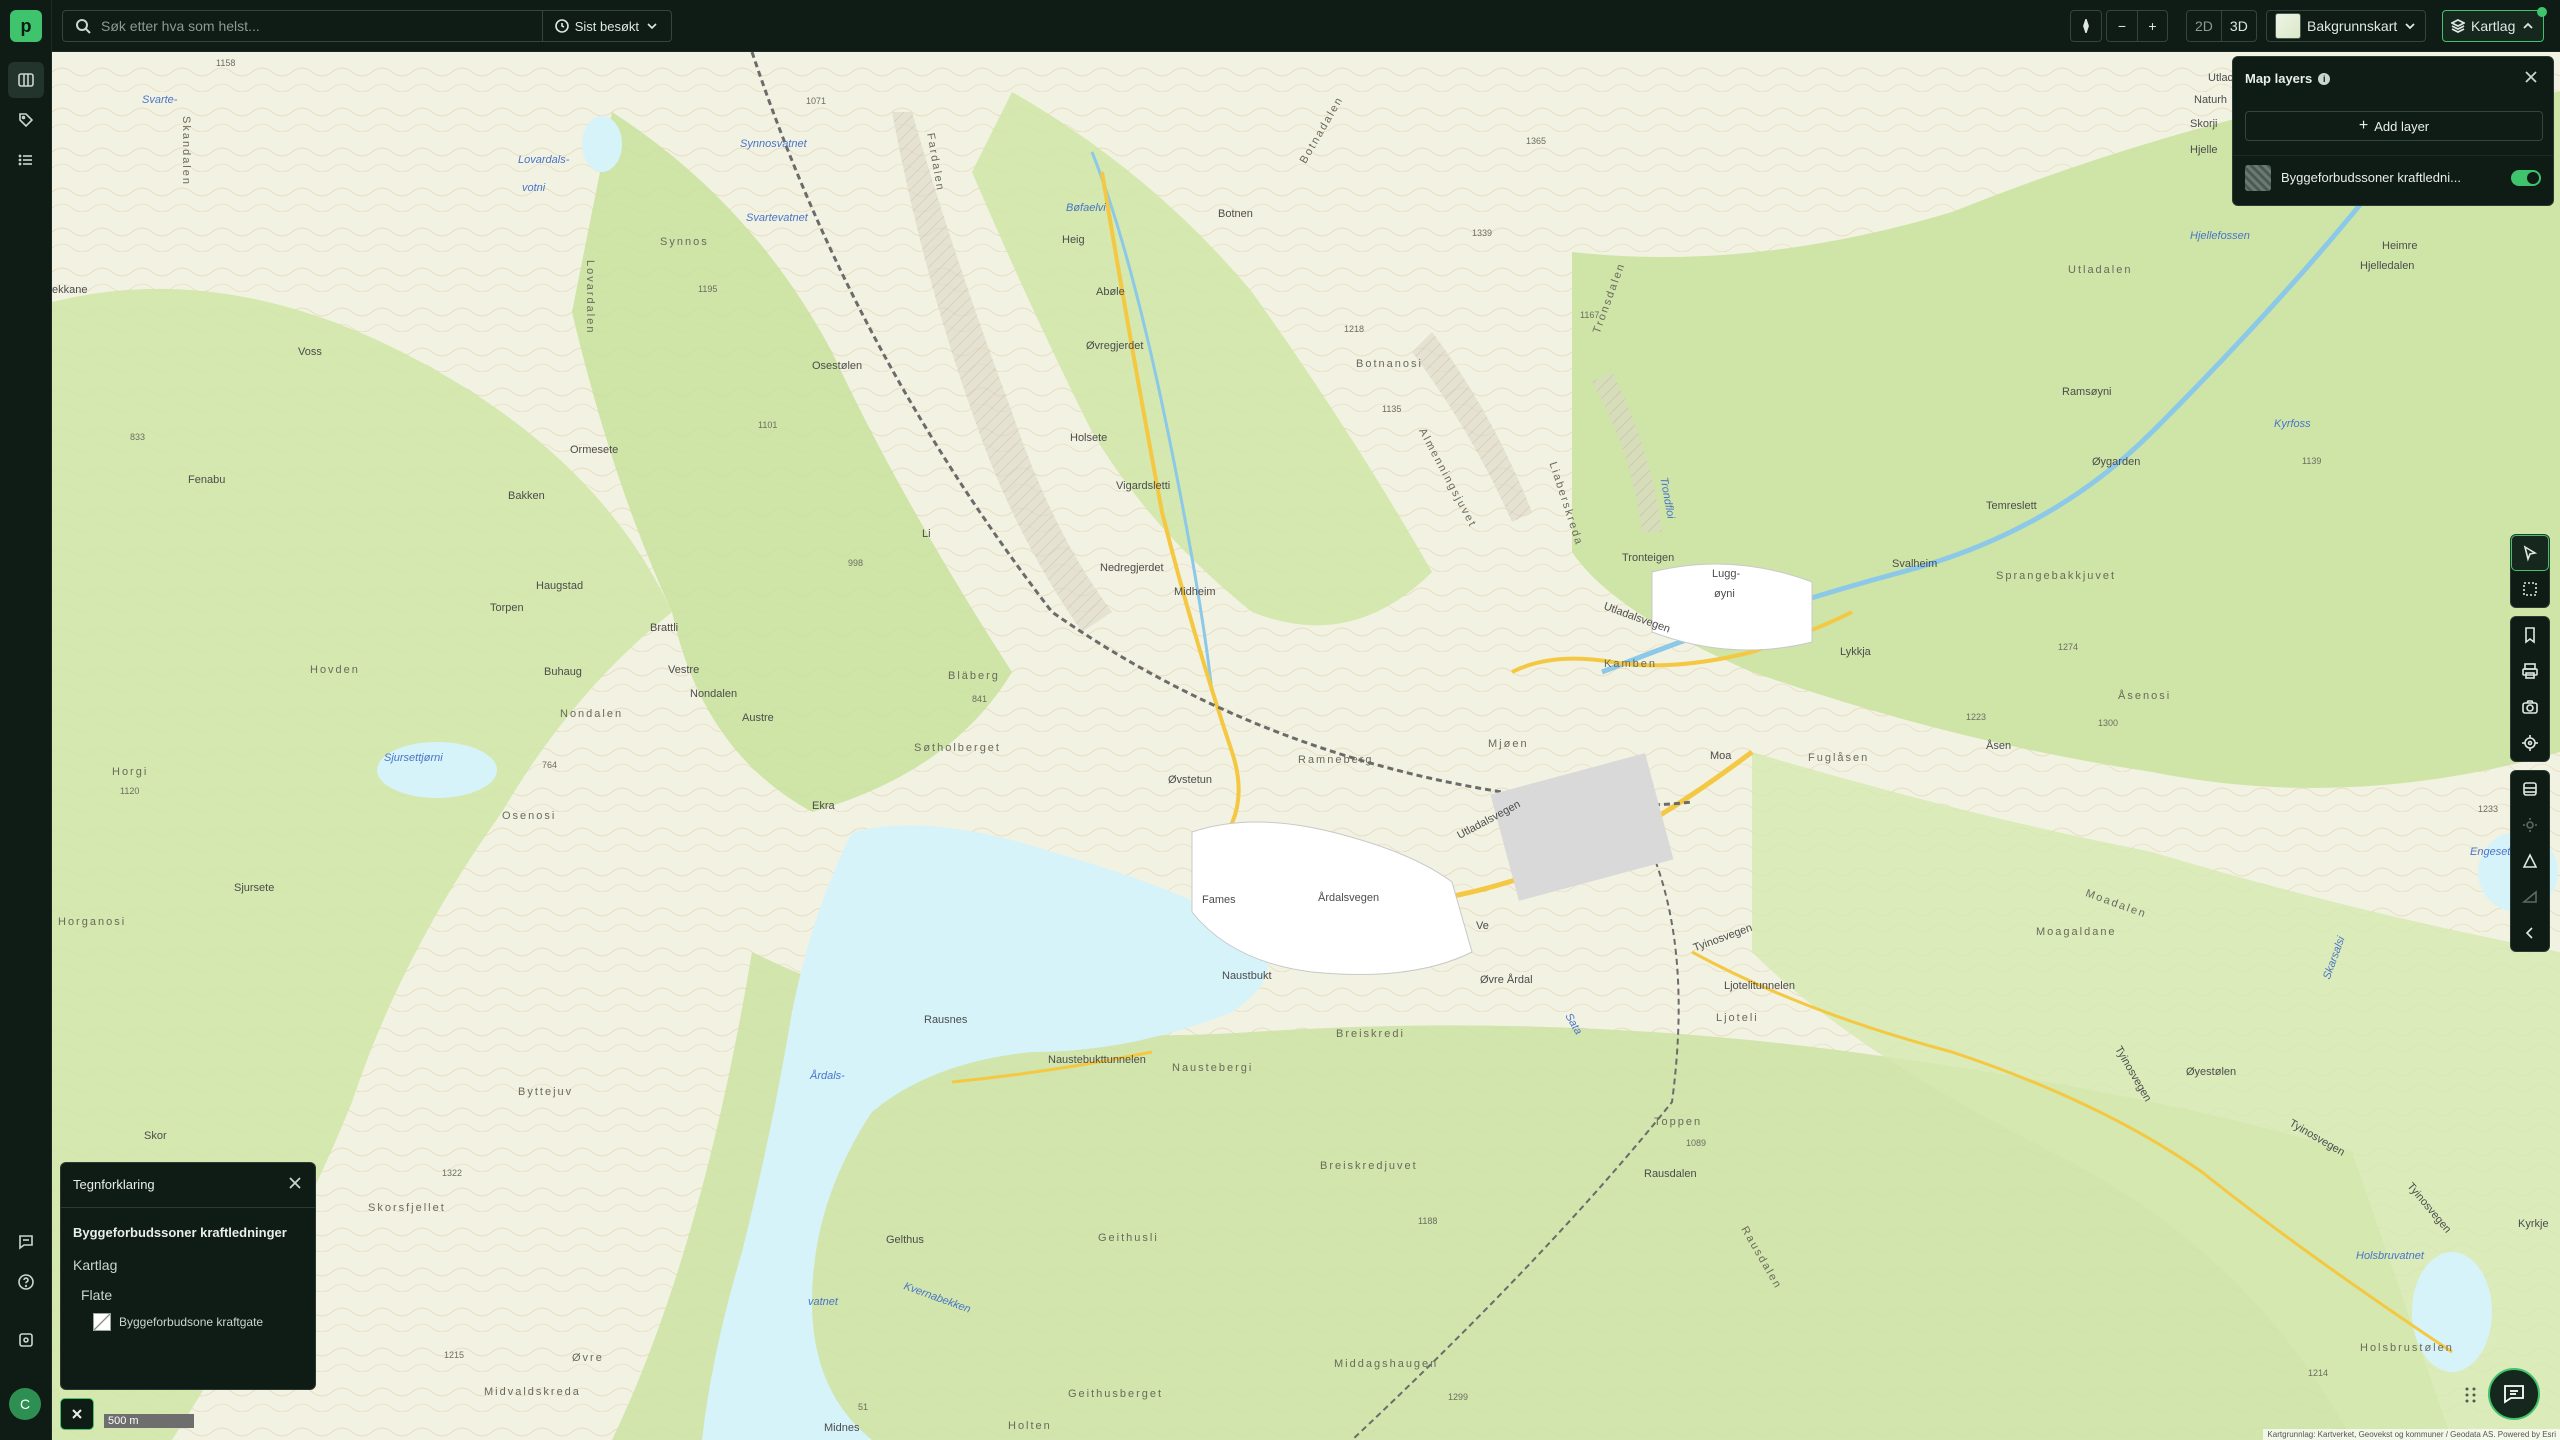 The image size is (2560, 1440). What do you see at coordinates (2410, 26) in the screenshot?
I see `chevron-down-icon` at bounding box center [2410, 26].